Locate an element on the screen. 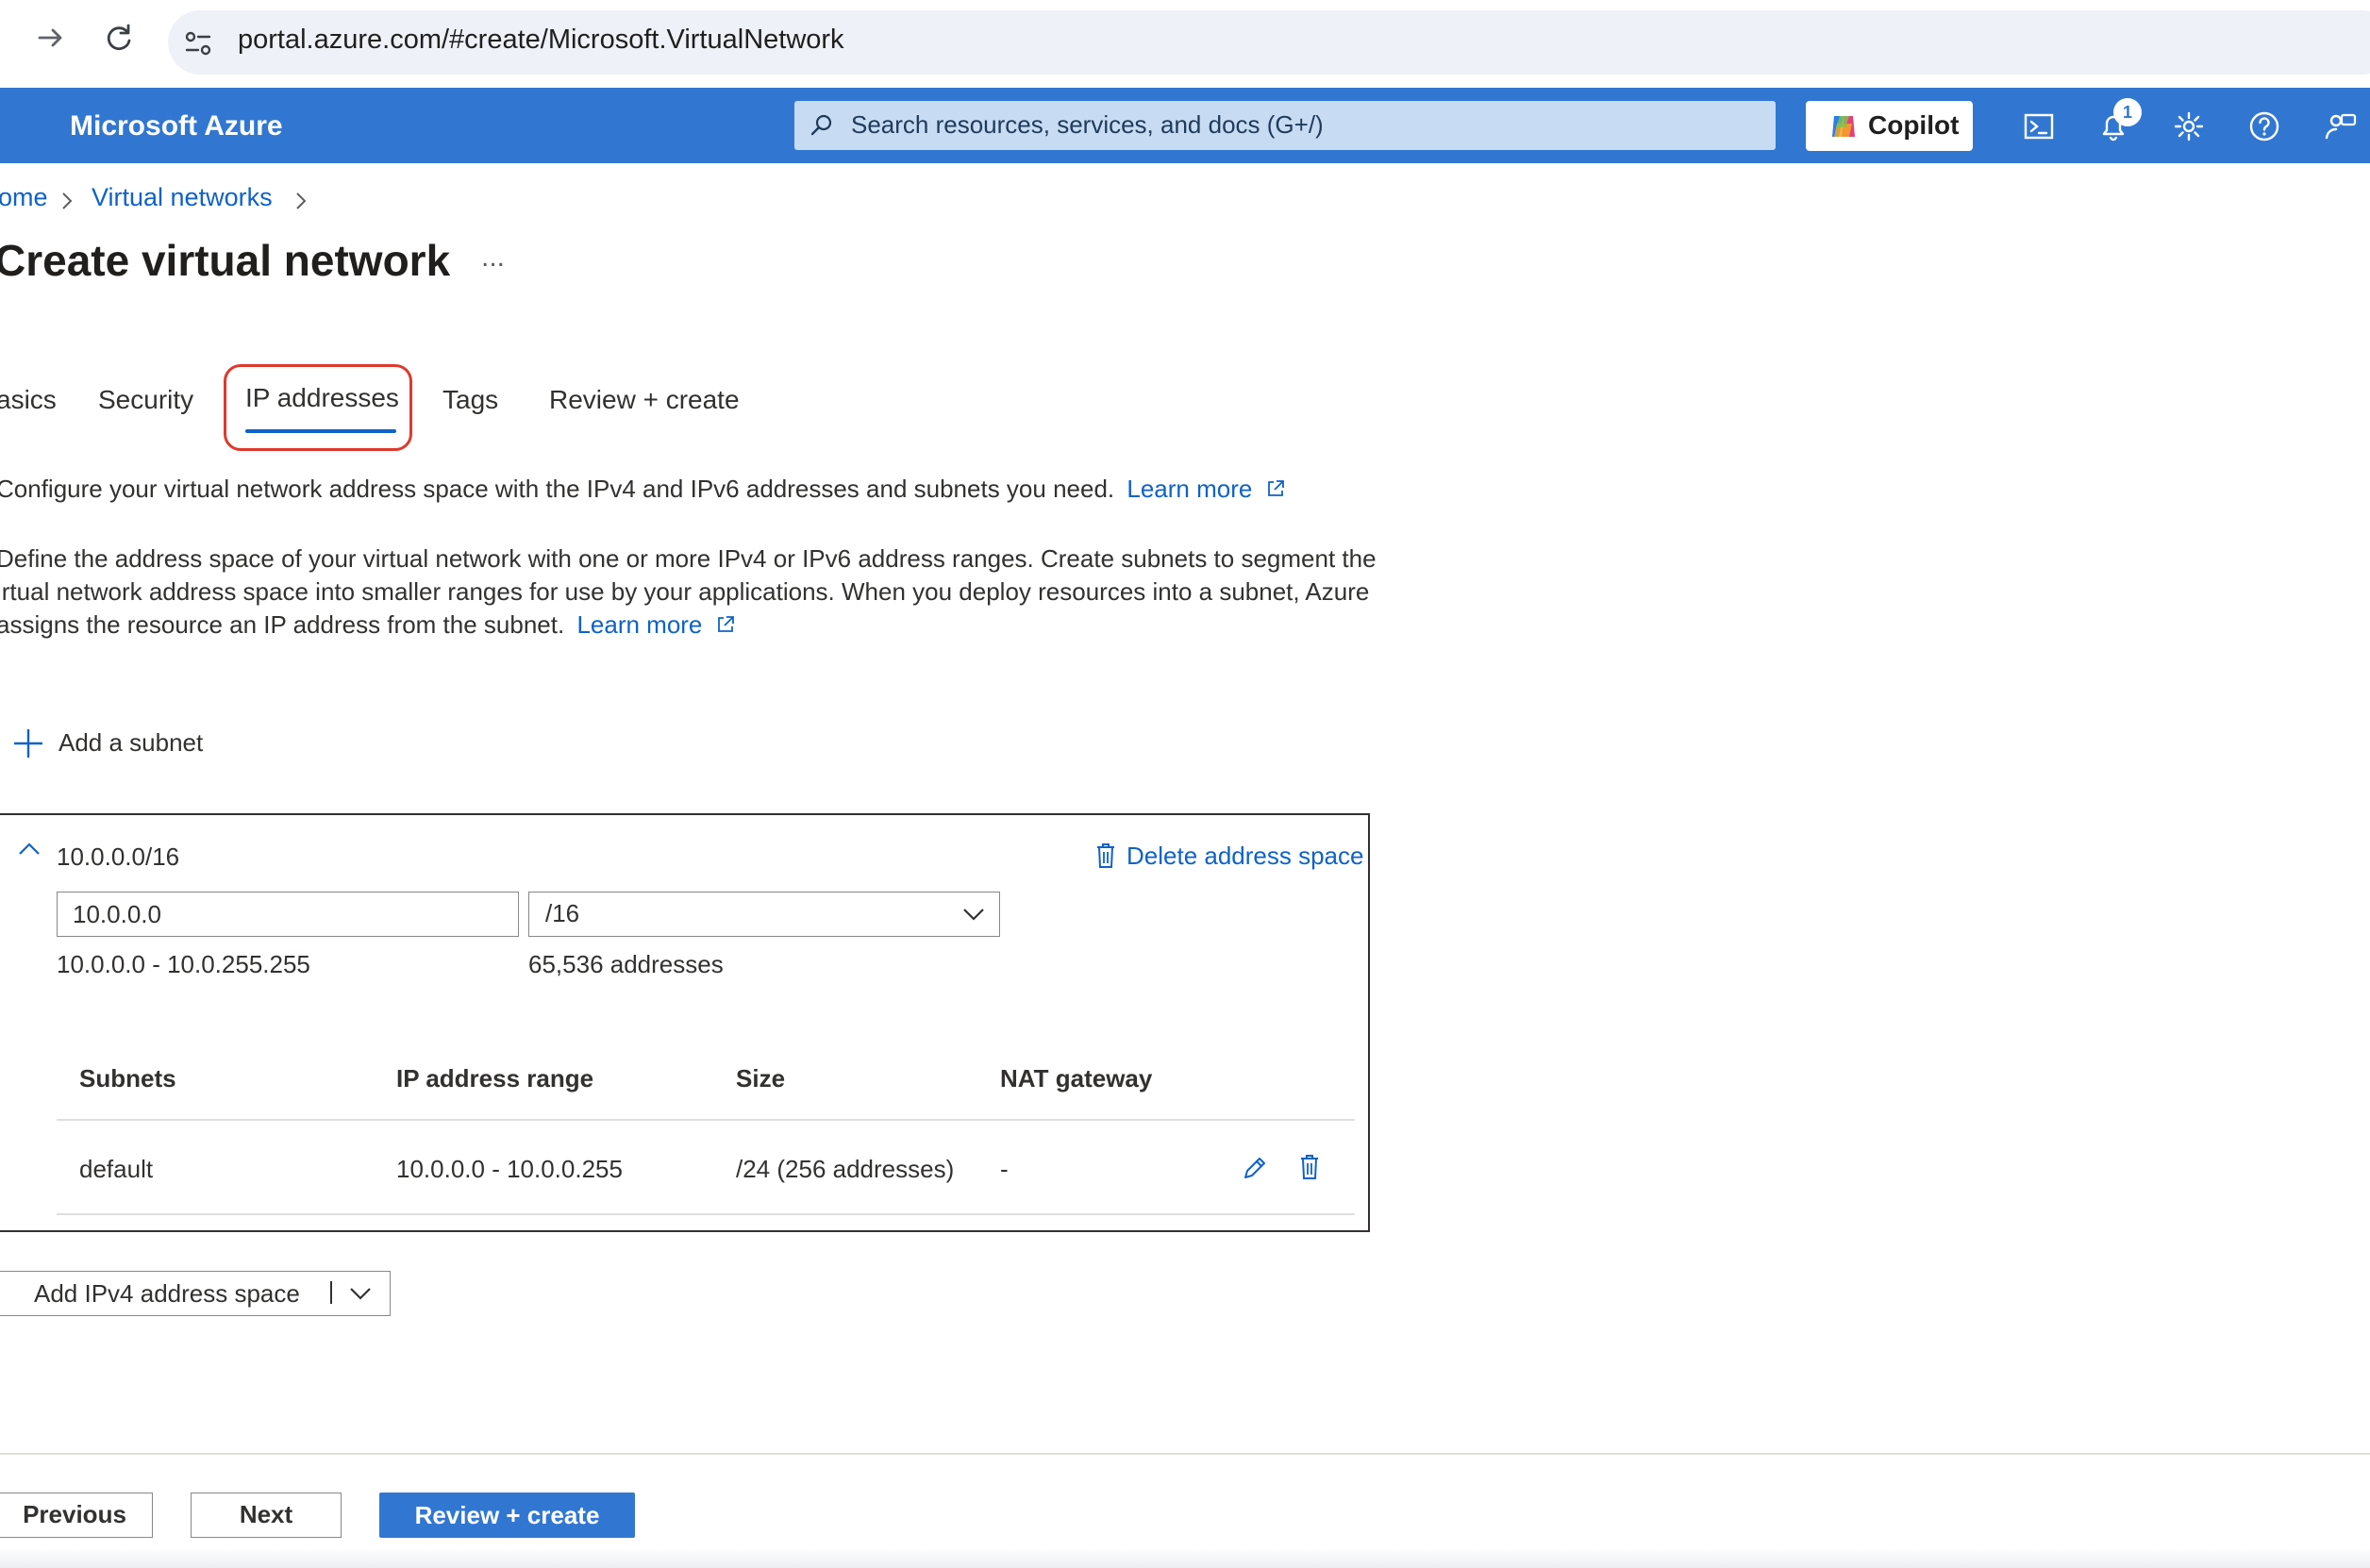 Image resolution: width=2370 pixels, height=1568 pixels. delete-subnet-trash-icon is located at coordinates (1309, 1167).